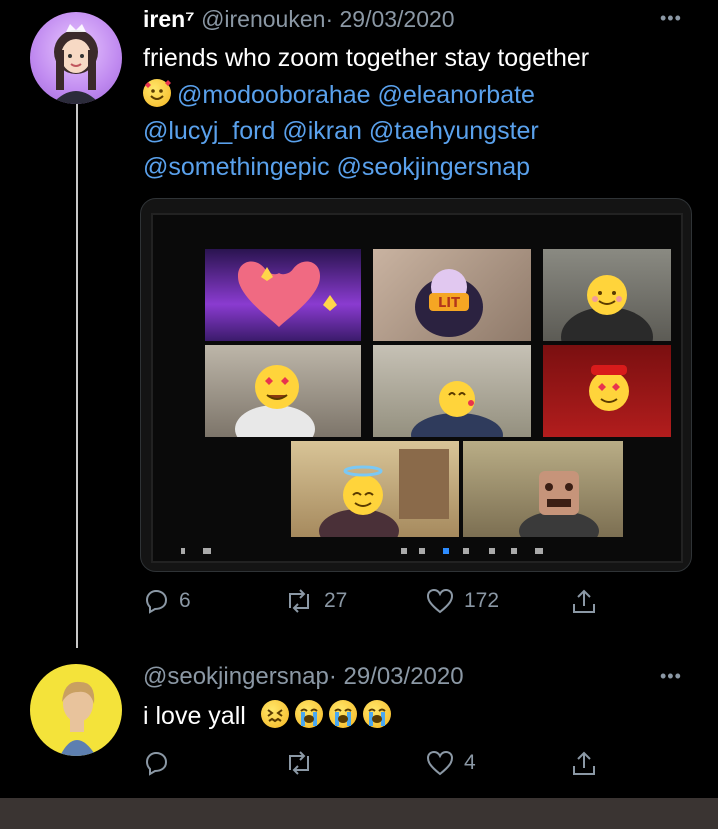  What do you see at coordinates (462, 601) in the screenshot?
I see `like-button: 172` at bounding box center [462, 601].